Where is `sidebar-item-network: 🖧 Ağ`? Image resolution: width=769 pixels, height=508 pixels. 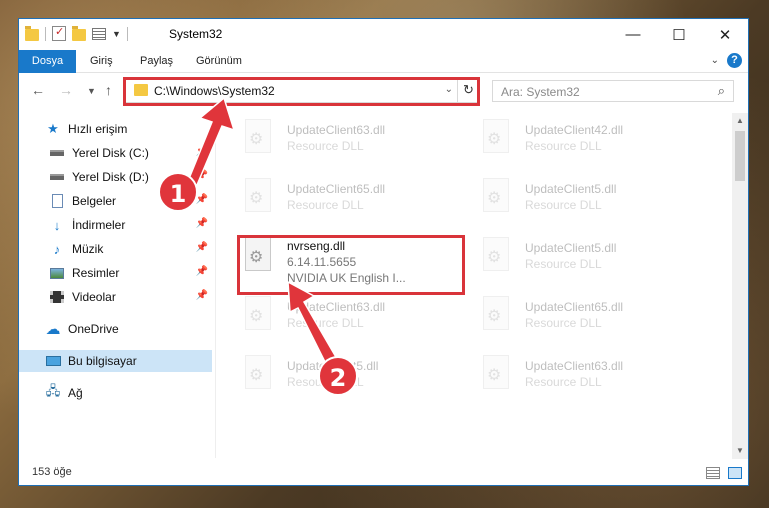
sidebar-item-network: 🖧 Ağ is located at coordinates (115, 393).